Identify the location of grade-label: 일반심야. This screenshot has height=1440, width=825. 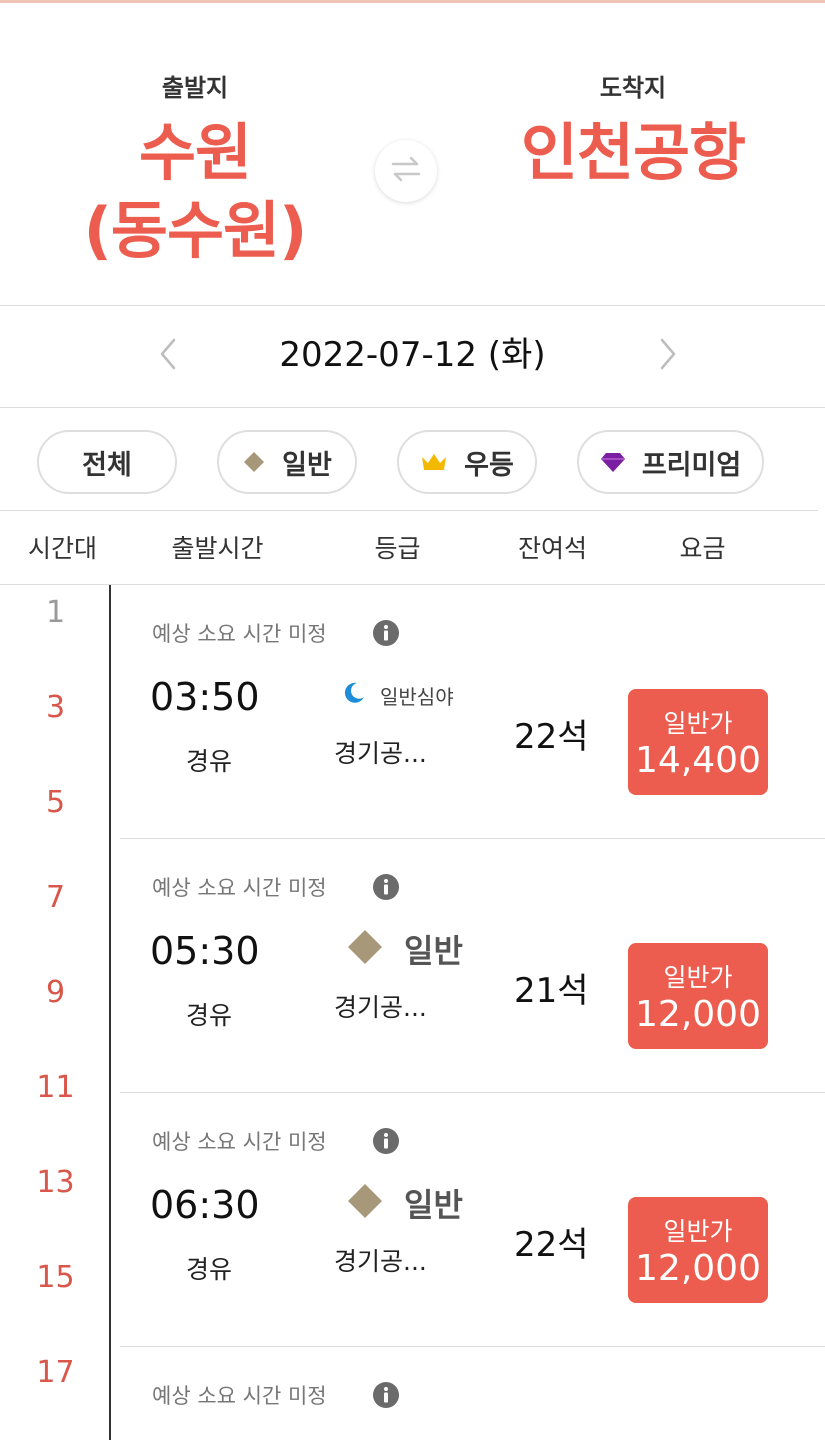
(417, 696).